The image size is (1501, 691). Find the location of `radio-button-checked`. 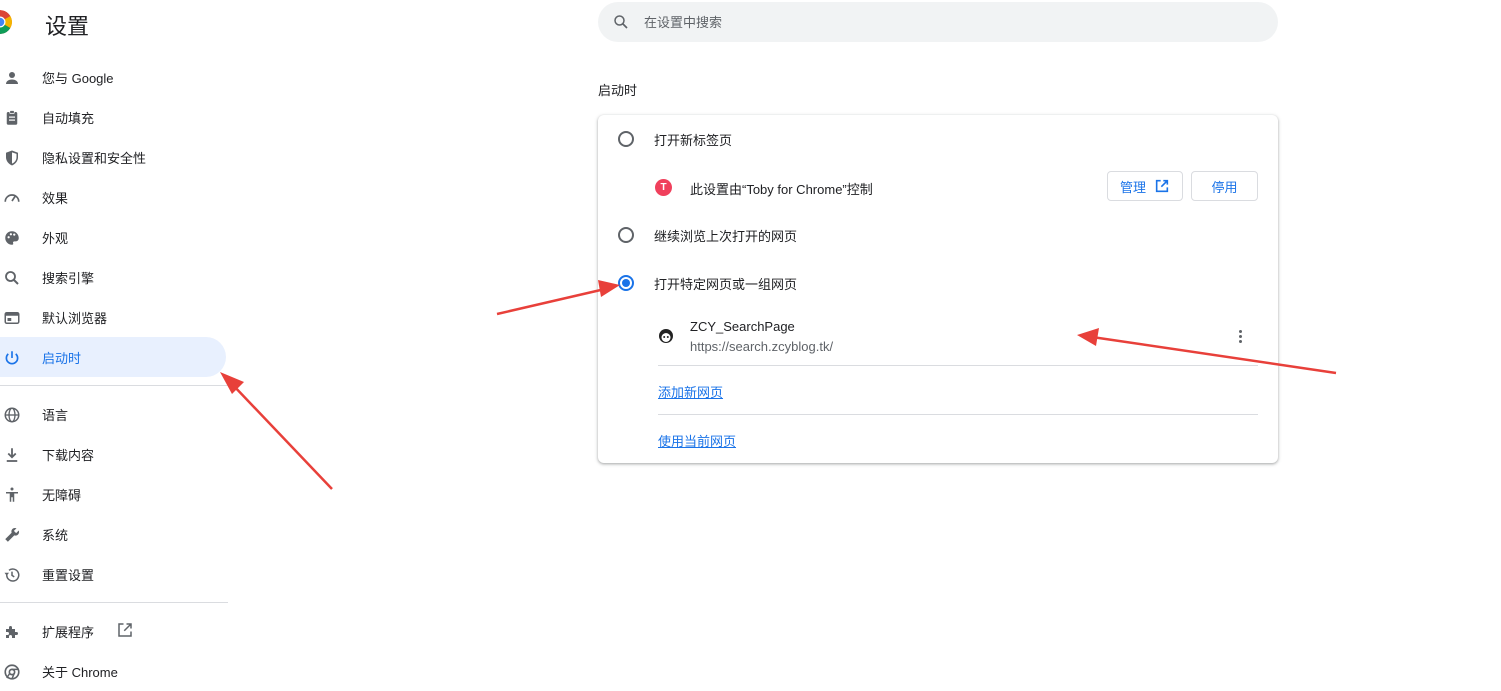

radio-button-checked is located at coordinates (626, 283).